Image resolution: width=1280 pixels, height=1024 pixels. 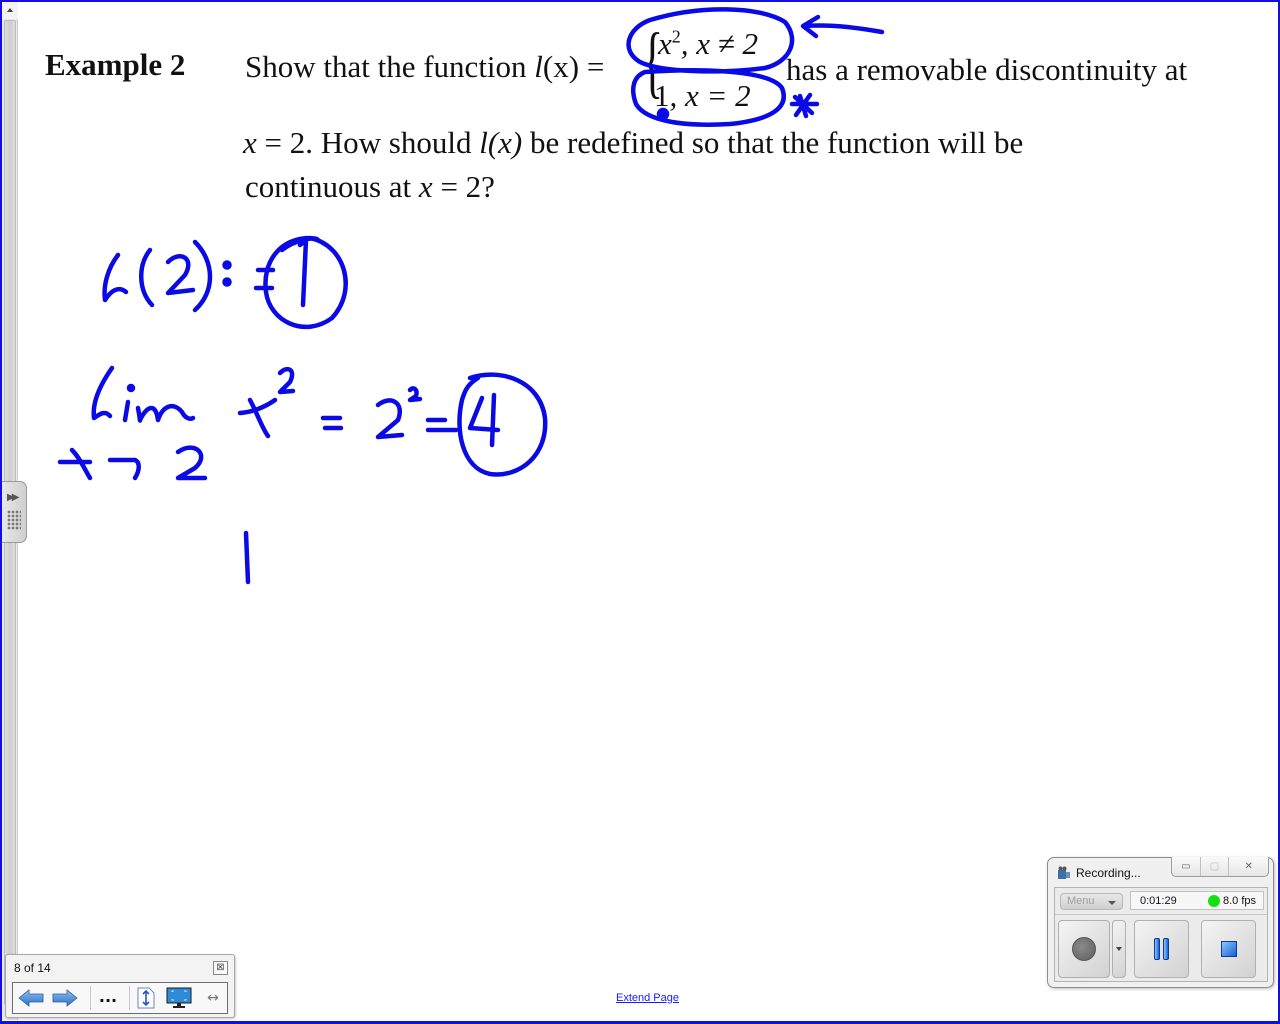 I want to click on arrow-left-icon, so click(x=31, y=998).